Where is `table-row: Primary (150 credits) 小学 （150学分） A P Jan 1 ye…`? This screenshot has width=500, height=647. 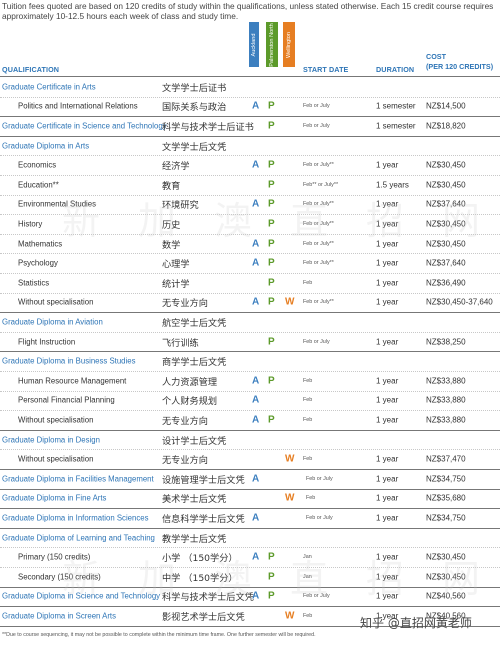
table-row: Primary (150 credits) 小学 （150学分） A P Jan 1 ye… is located at coordinates (250, 557).